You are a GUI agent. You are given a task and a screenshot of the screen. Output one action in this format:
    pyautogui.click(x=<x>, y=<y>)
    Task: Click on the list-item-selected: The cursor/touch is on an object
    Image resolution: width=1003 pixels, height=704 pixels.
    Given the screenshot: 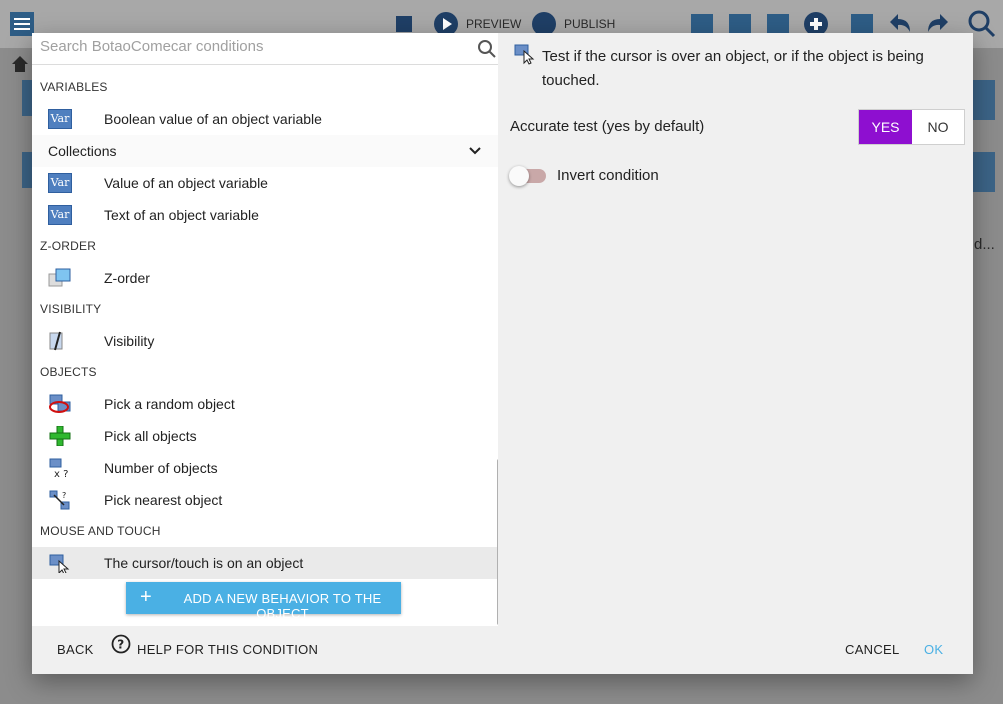 What is the action you would take?
    pyautogui.click(x=265, y=563)
    